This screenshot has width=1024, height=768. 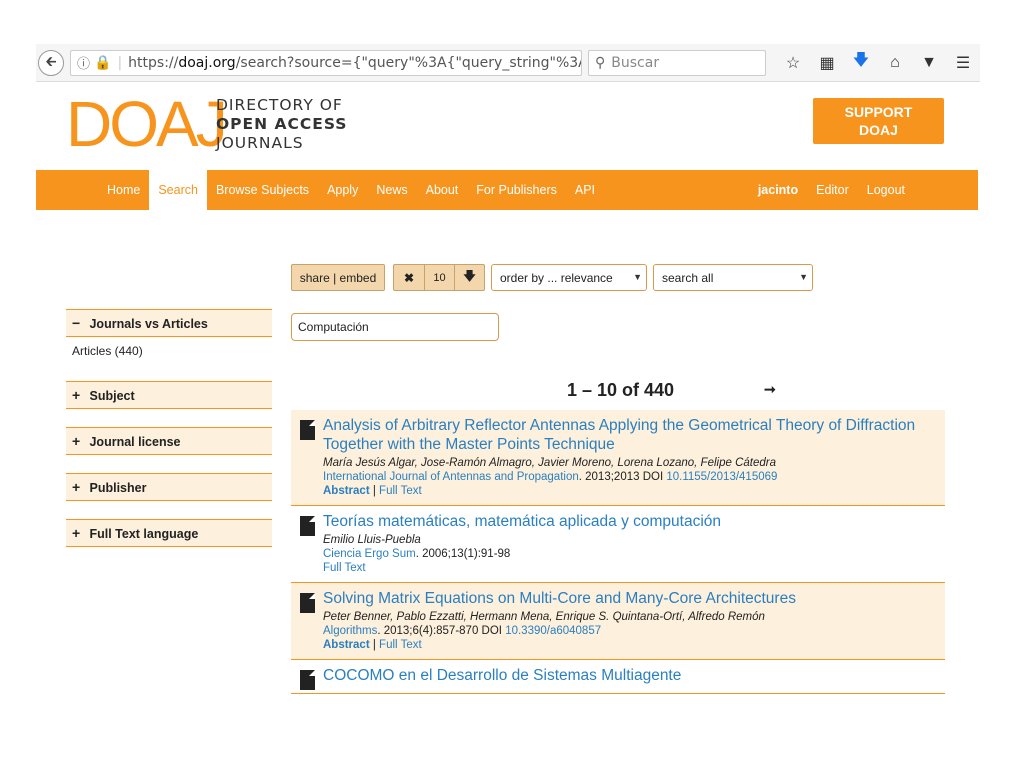 I want to click on browser-search-placeholder: Buscar, so click(x=635, y=62).